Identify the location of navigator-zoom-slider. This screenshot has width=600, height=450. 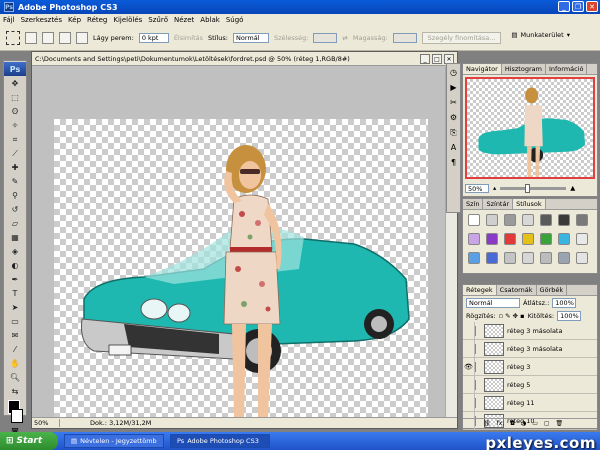
(533, 188).